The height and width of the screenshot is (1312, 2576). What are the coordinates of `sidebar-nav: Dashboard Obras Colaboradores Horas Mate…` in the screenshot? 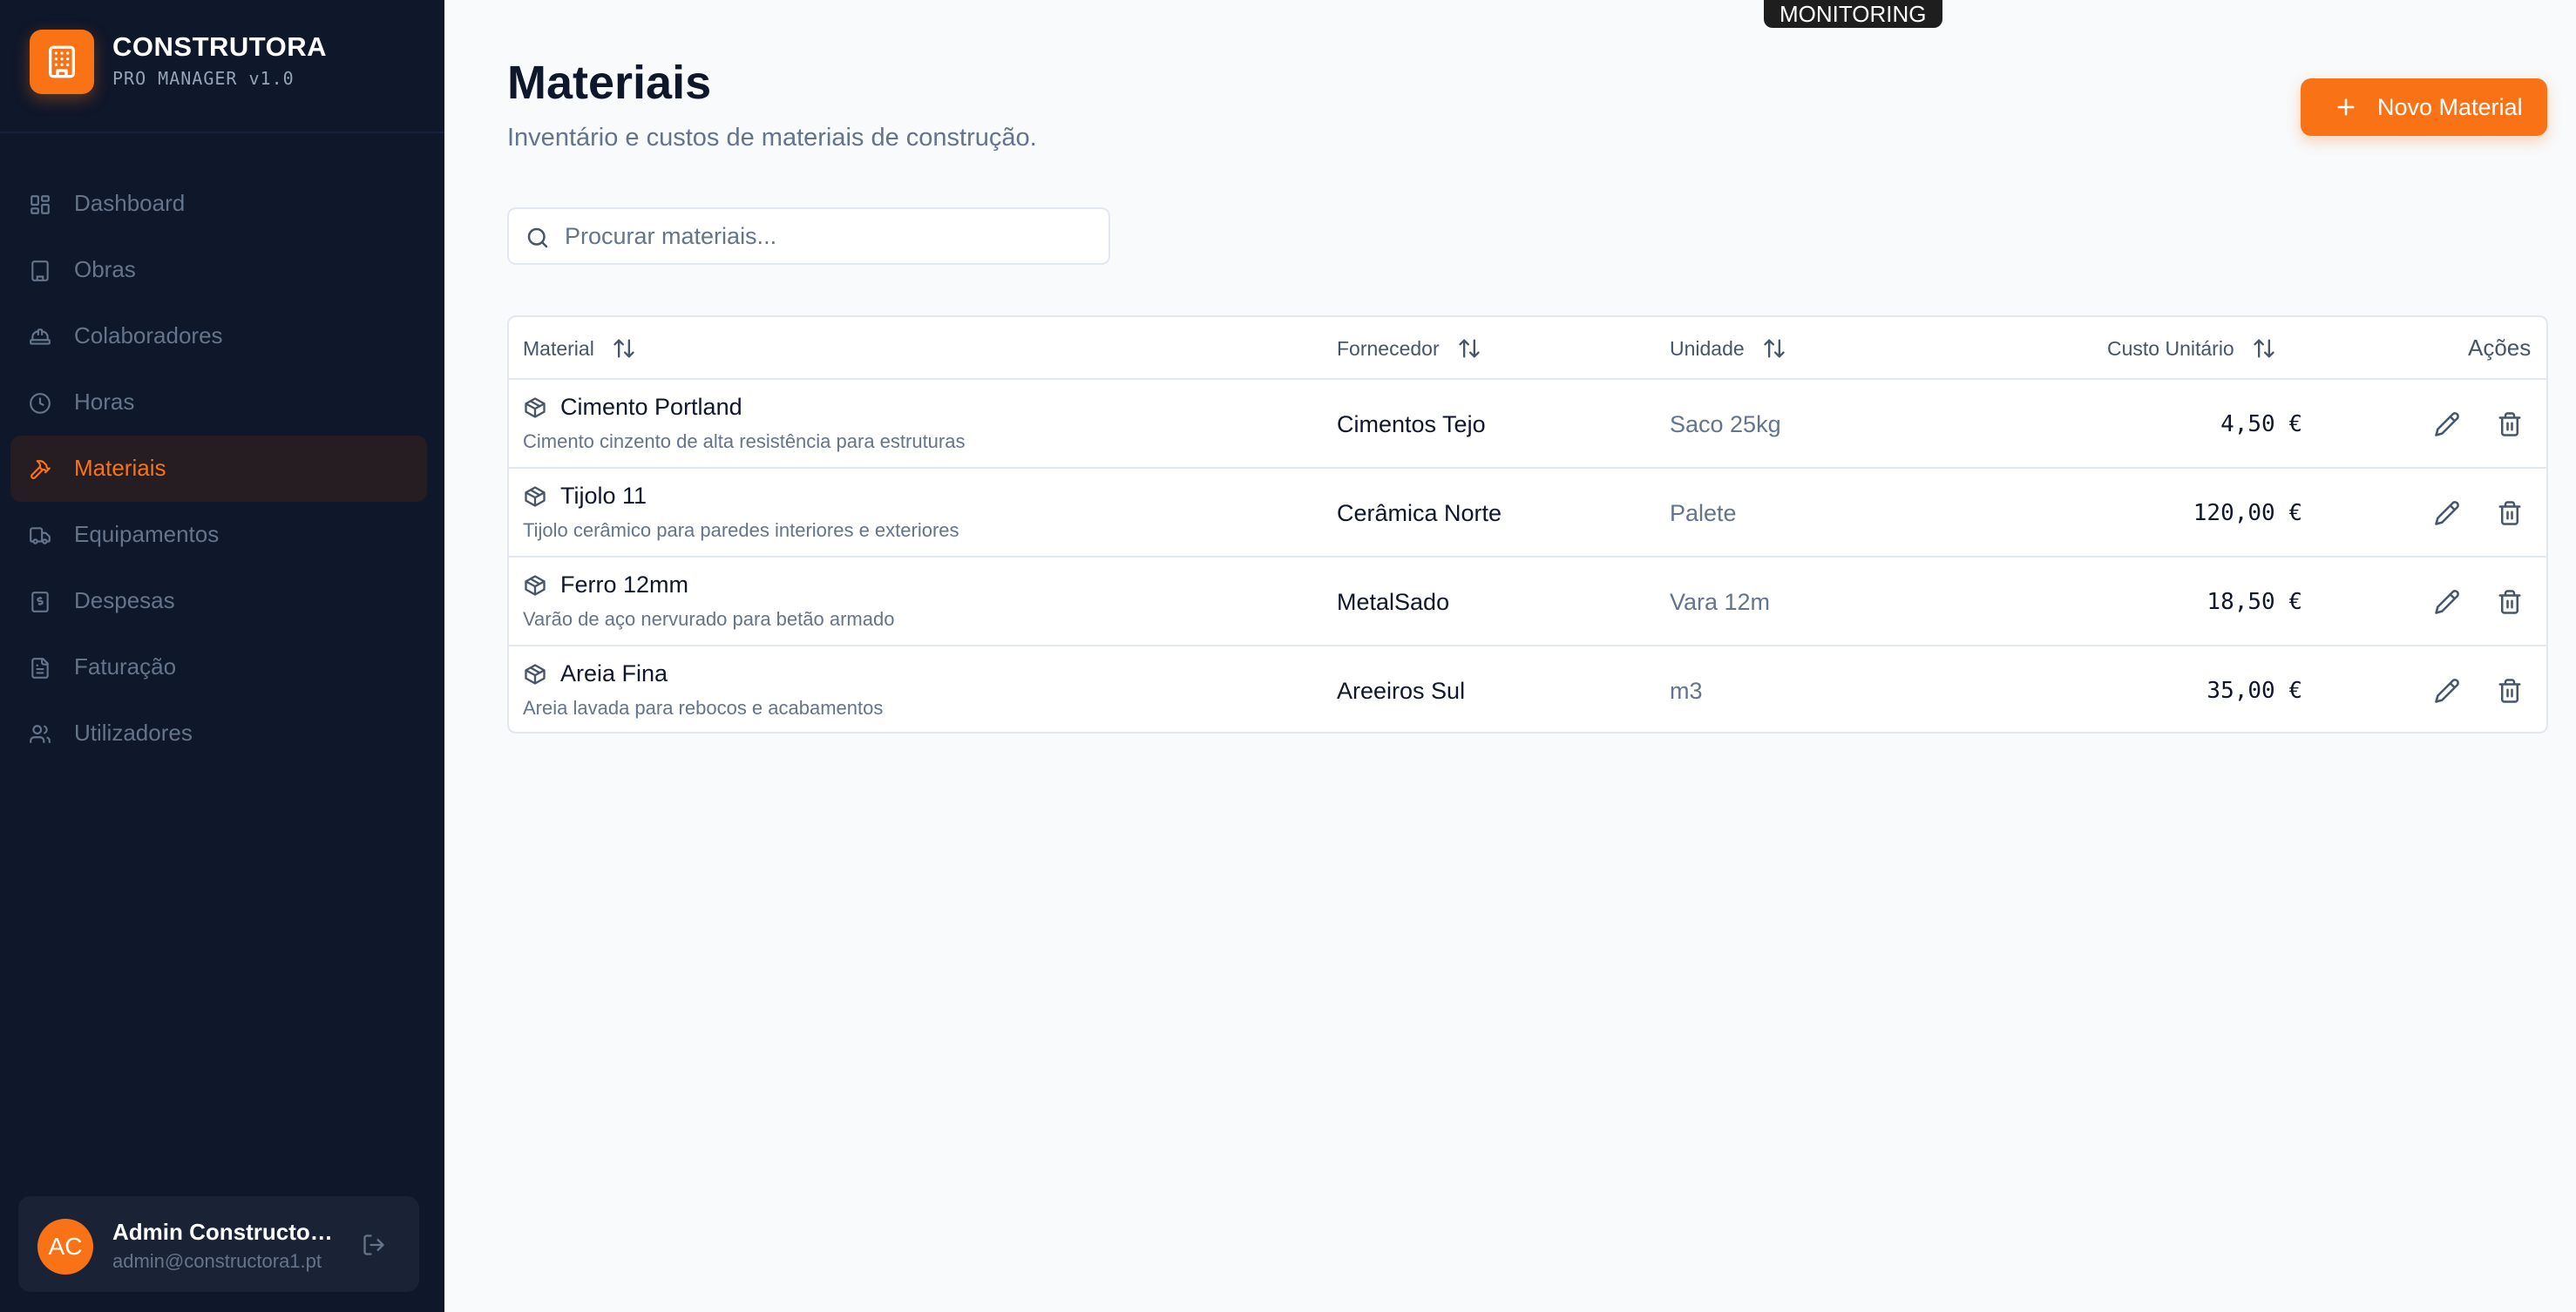 It's located at (219, 469).